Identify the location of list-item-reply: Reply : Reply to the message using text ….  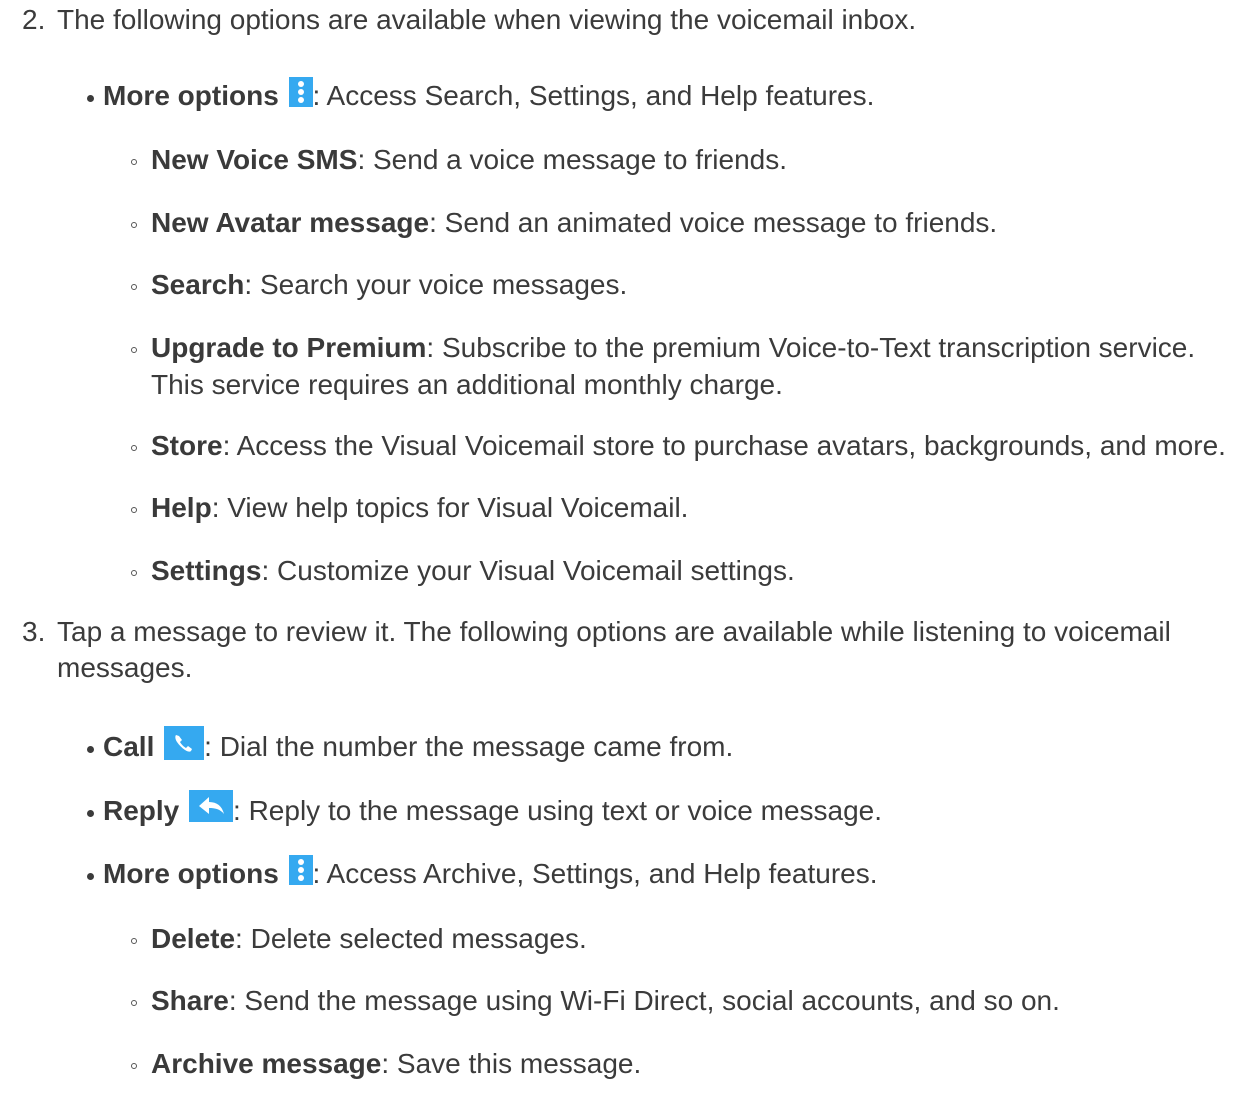
(493, 809).